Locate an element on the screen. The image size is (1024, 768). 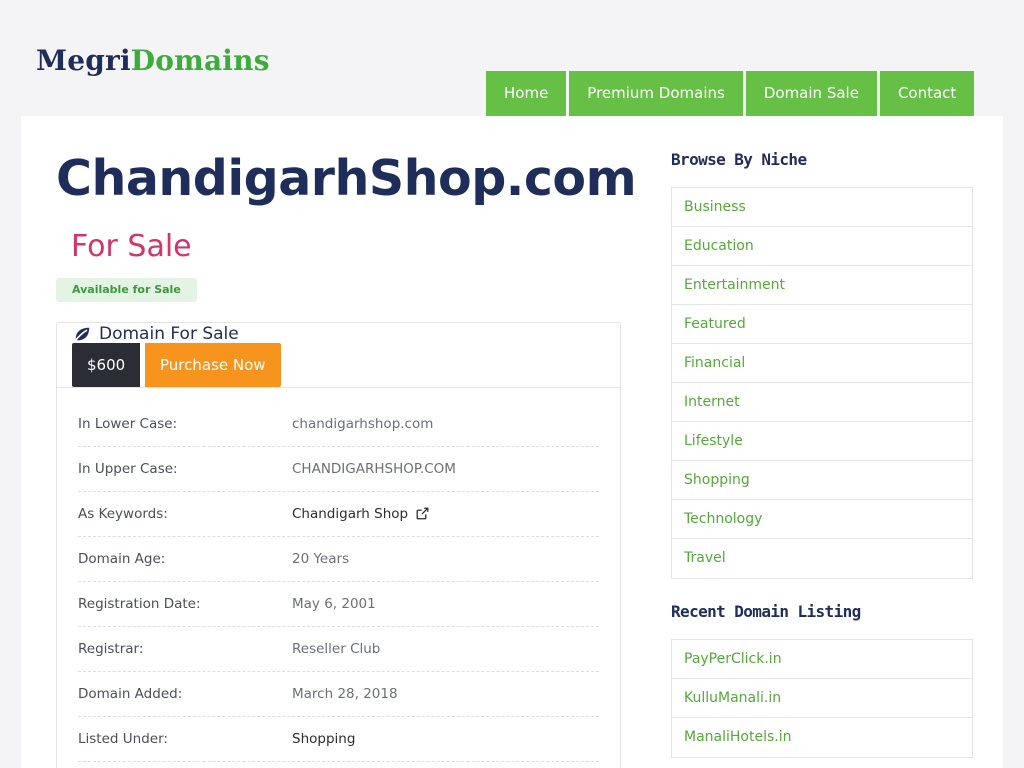
purchase-now-button: Purchase Now is located at coordinates (213, 365).